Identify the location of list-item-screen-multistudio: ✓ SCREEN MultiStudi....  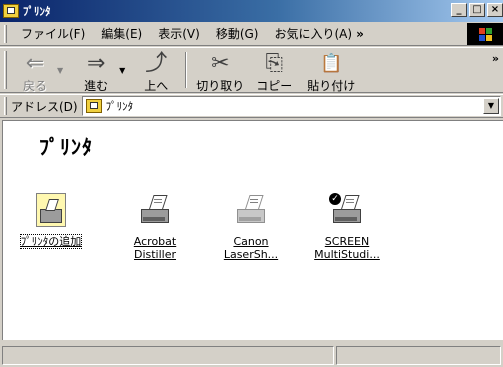
(347, 227).